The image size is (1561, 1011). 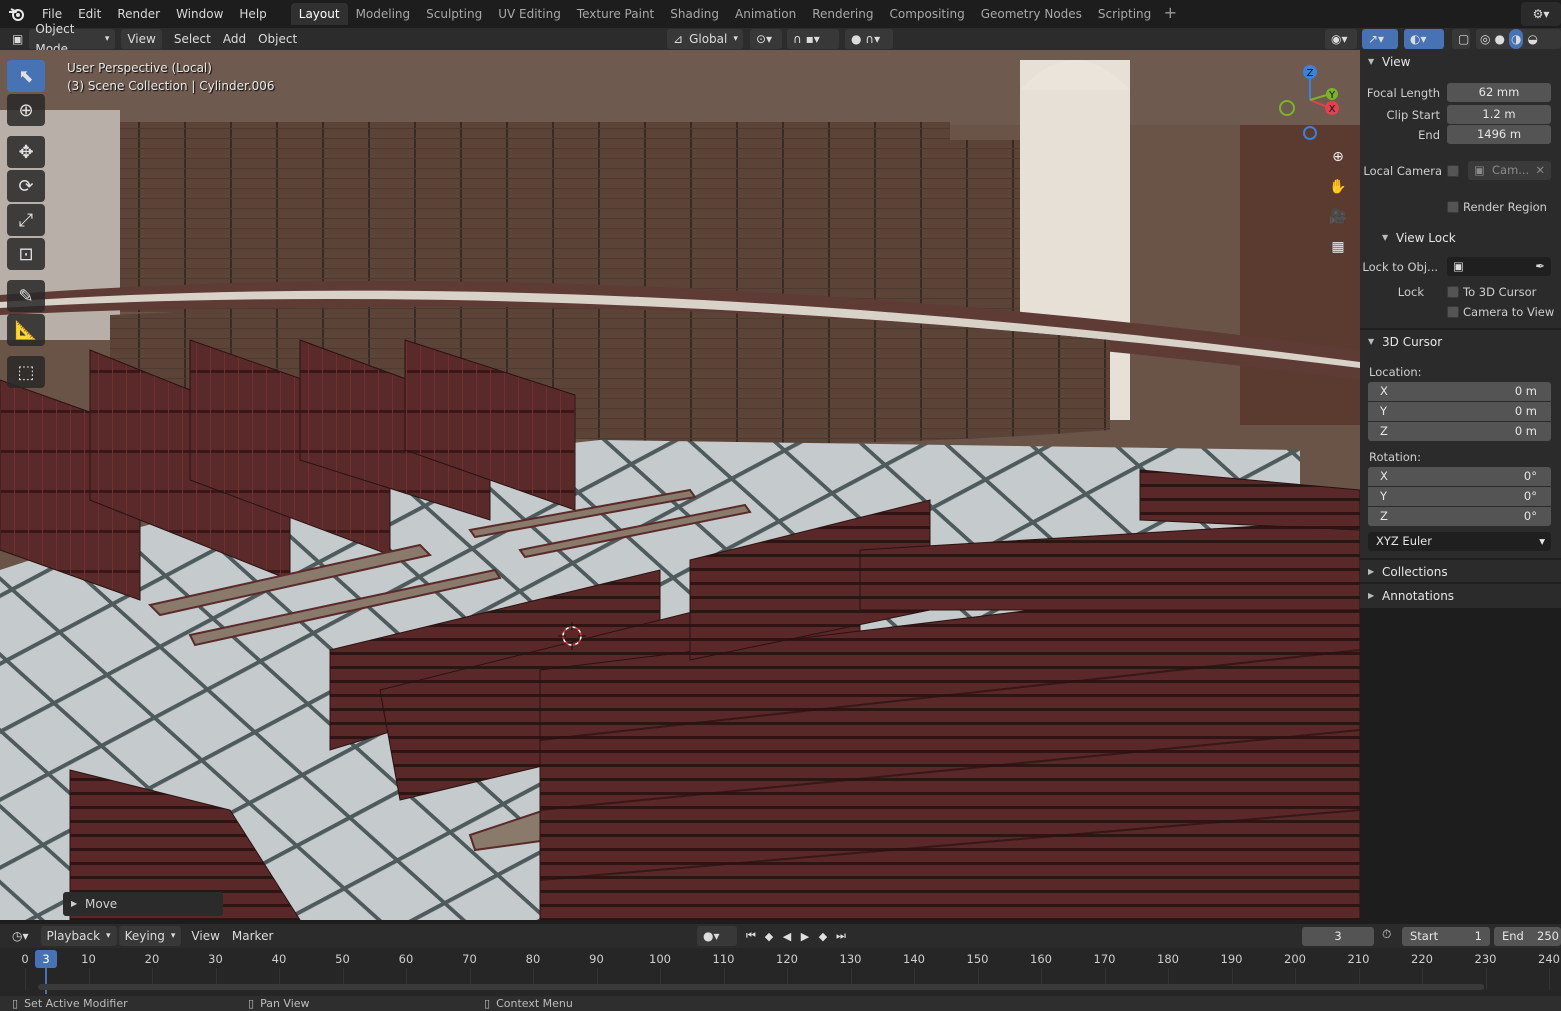 I want to click on tab-geometry-nodes: Geometry Nodes, so click(x=1031, y=14).